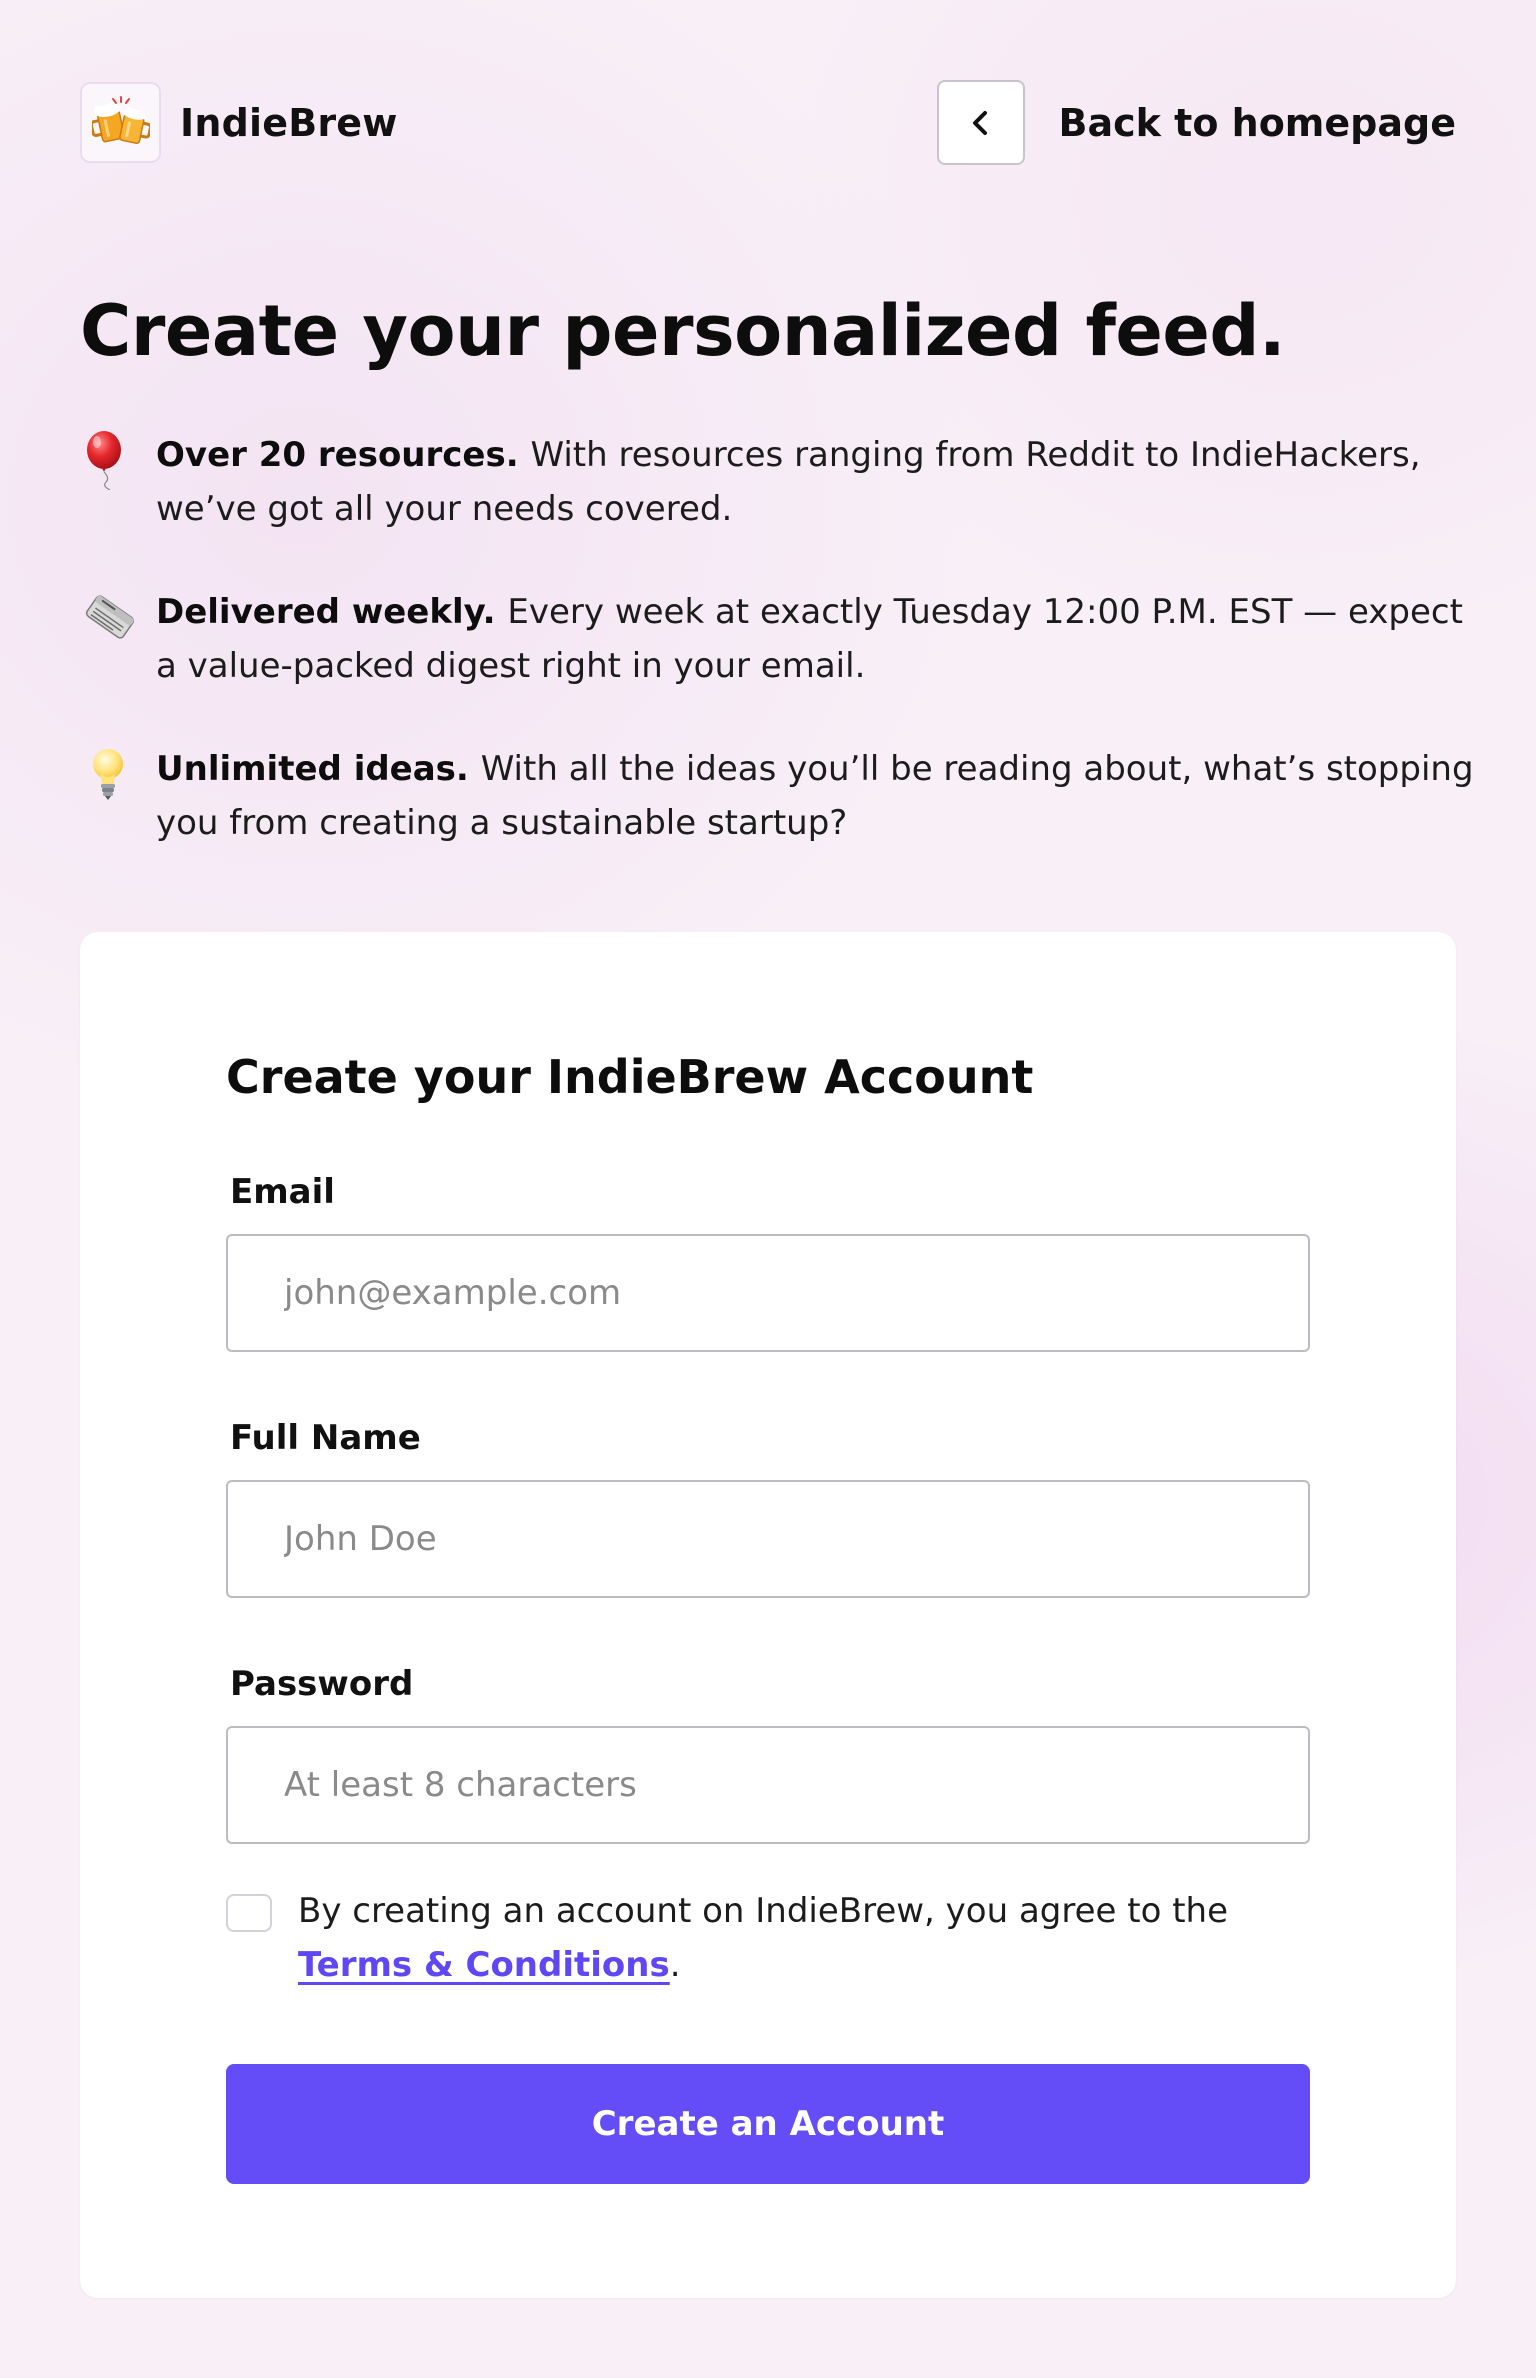  Describe the element at coordinates (110, 617) in the screenshot. I see `newspaper-icon` at that location.